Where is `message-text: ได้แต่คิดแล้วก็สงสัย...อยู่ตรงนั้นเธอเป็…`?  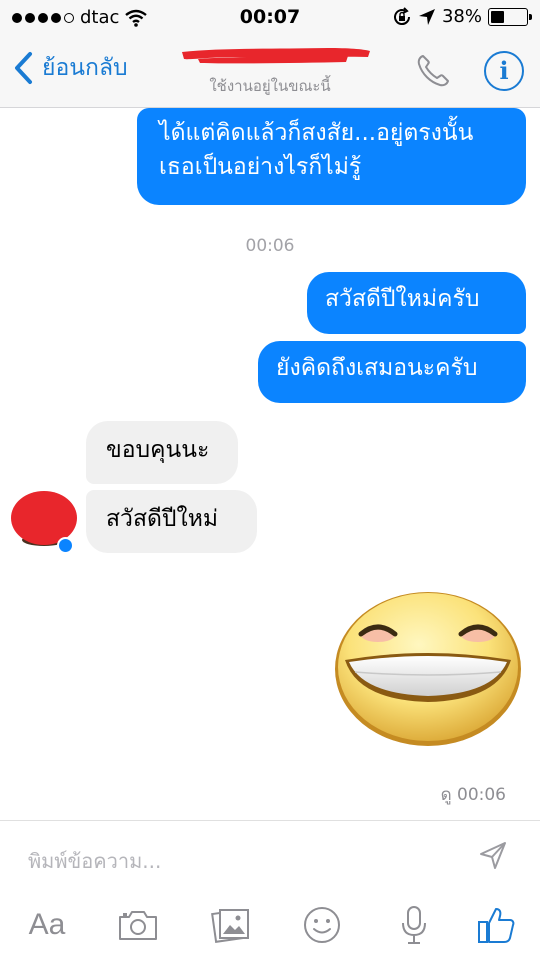 message-text: ได้แต่คิดแล้วก็สงสัย...อยู่ตรงนั้นเธอเป็… is located at coordinates (316, 150).